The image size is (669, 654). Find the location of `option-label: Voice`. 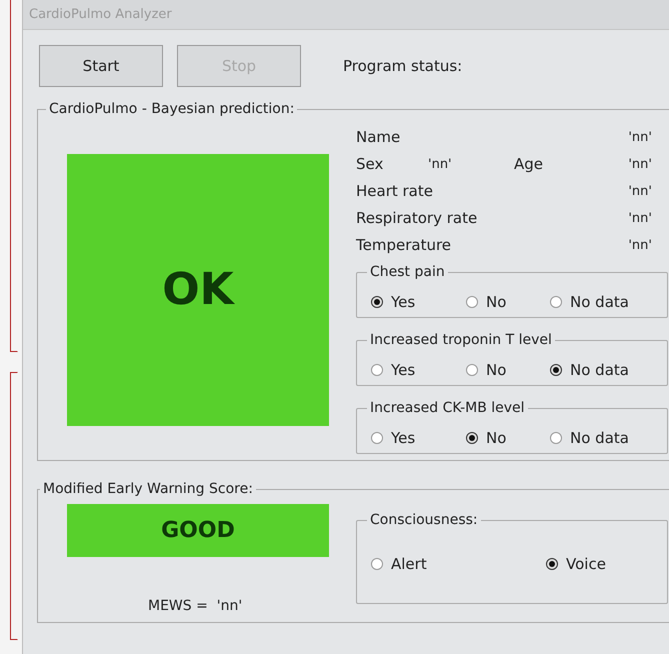

option-label: Voice is located at coordinates (586, 564).